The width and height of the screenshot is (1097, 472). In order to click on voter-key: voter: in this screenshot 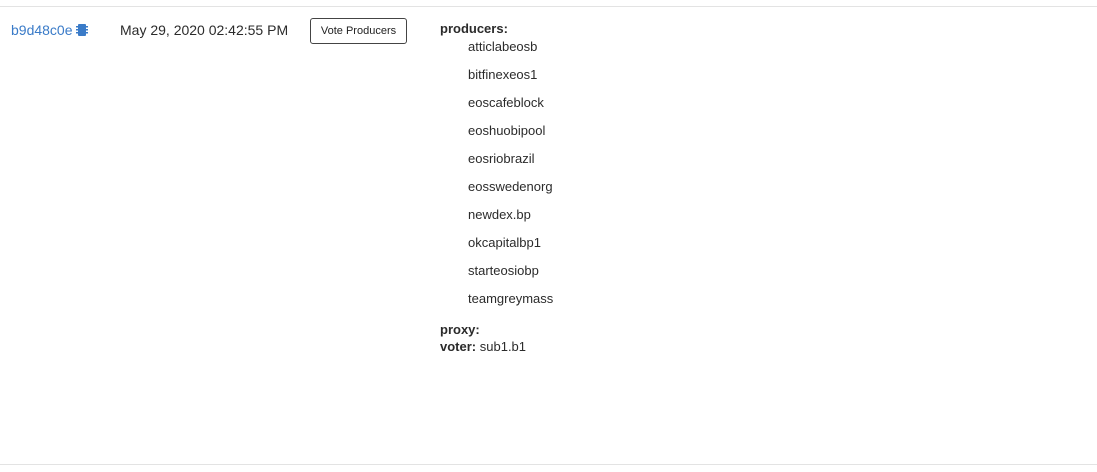, I will do `click(458, 346)`.